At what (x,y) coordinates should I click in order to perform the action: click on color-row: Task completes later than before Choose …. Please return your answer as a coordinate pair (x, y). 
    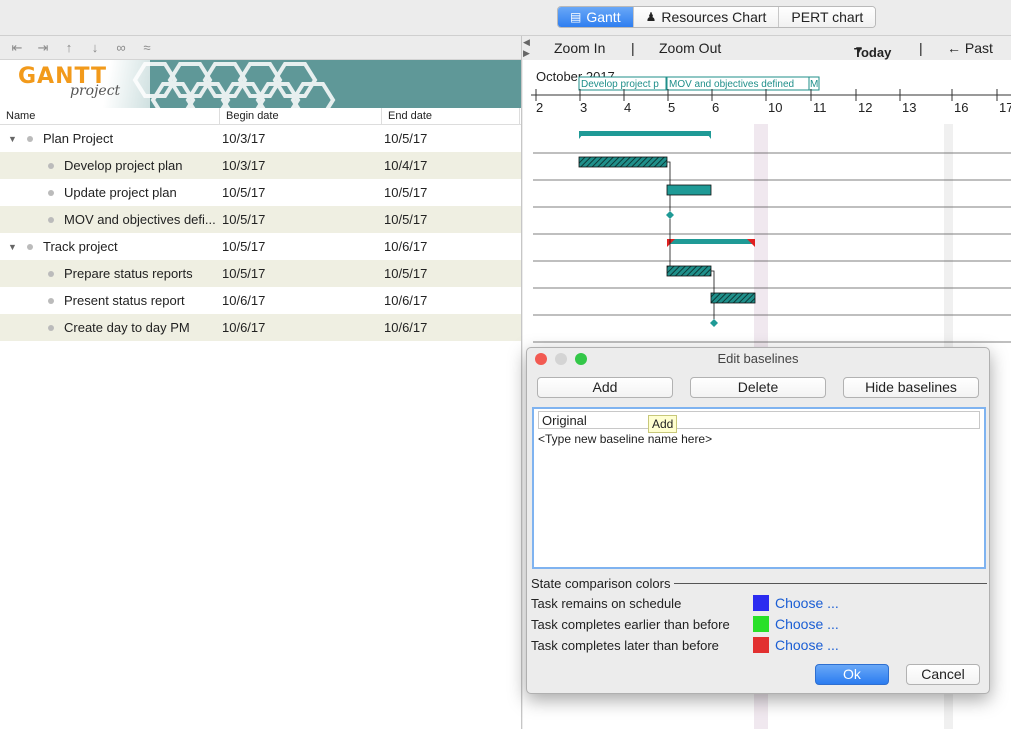
    Looking at the image, I should click on (761, 645).